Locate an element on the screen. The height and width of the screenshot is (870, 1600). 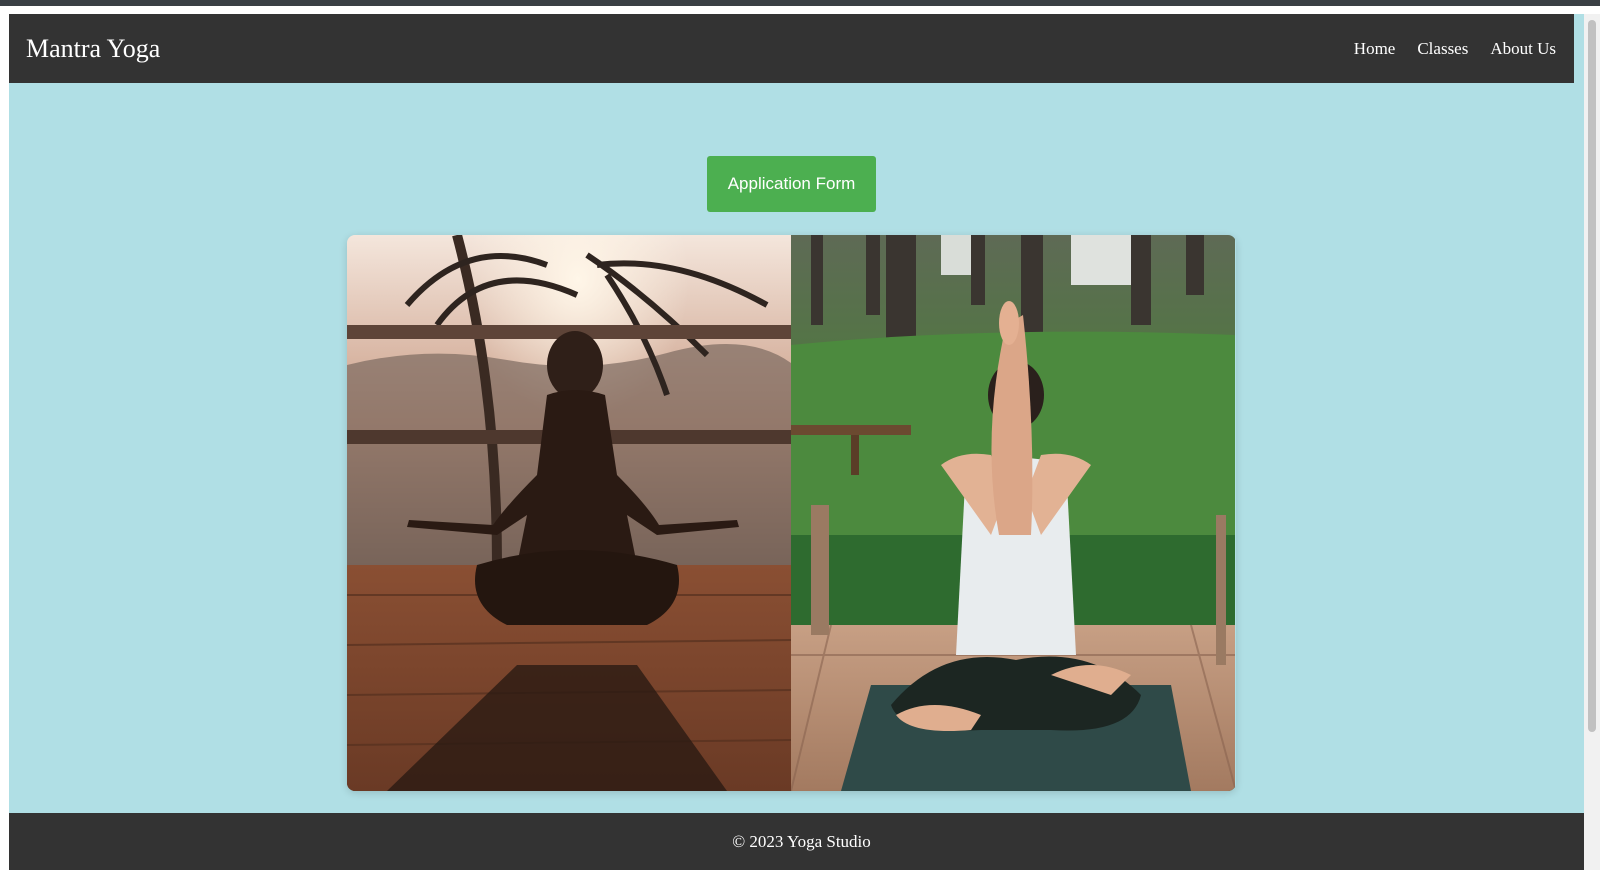
vertical-scrollbar is located at coordinates (1592, 442).